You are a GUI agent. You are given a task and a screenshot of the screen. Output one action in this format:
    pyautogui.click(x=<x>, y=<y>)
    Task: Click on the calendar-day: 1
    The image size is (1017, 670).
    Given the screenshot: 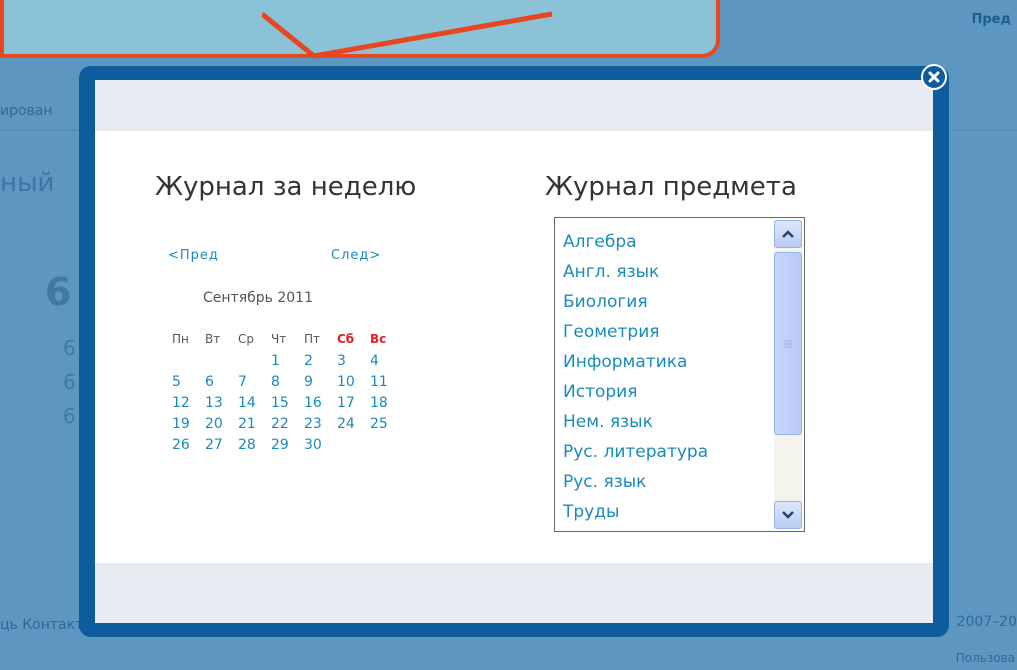 What is the action you would take?
    pyautogui.click(x=283, y=363)
    